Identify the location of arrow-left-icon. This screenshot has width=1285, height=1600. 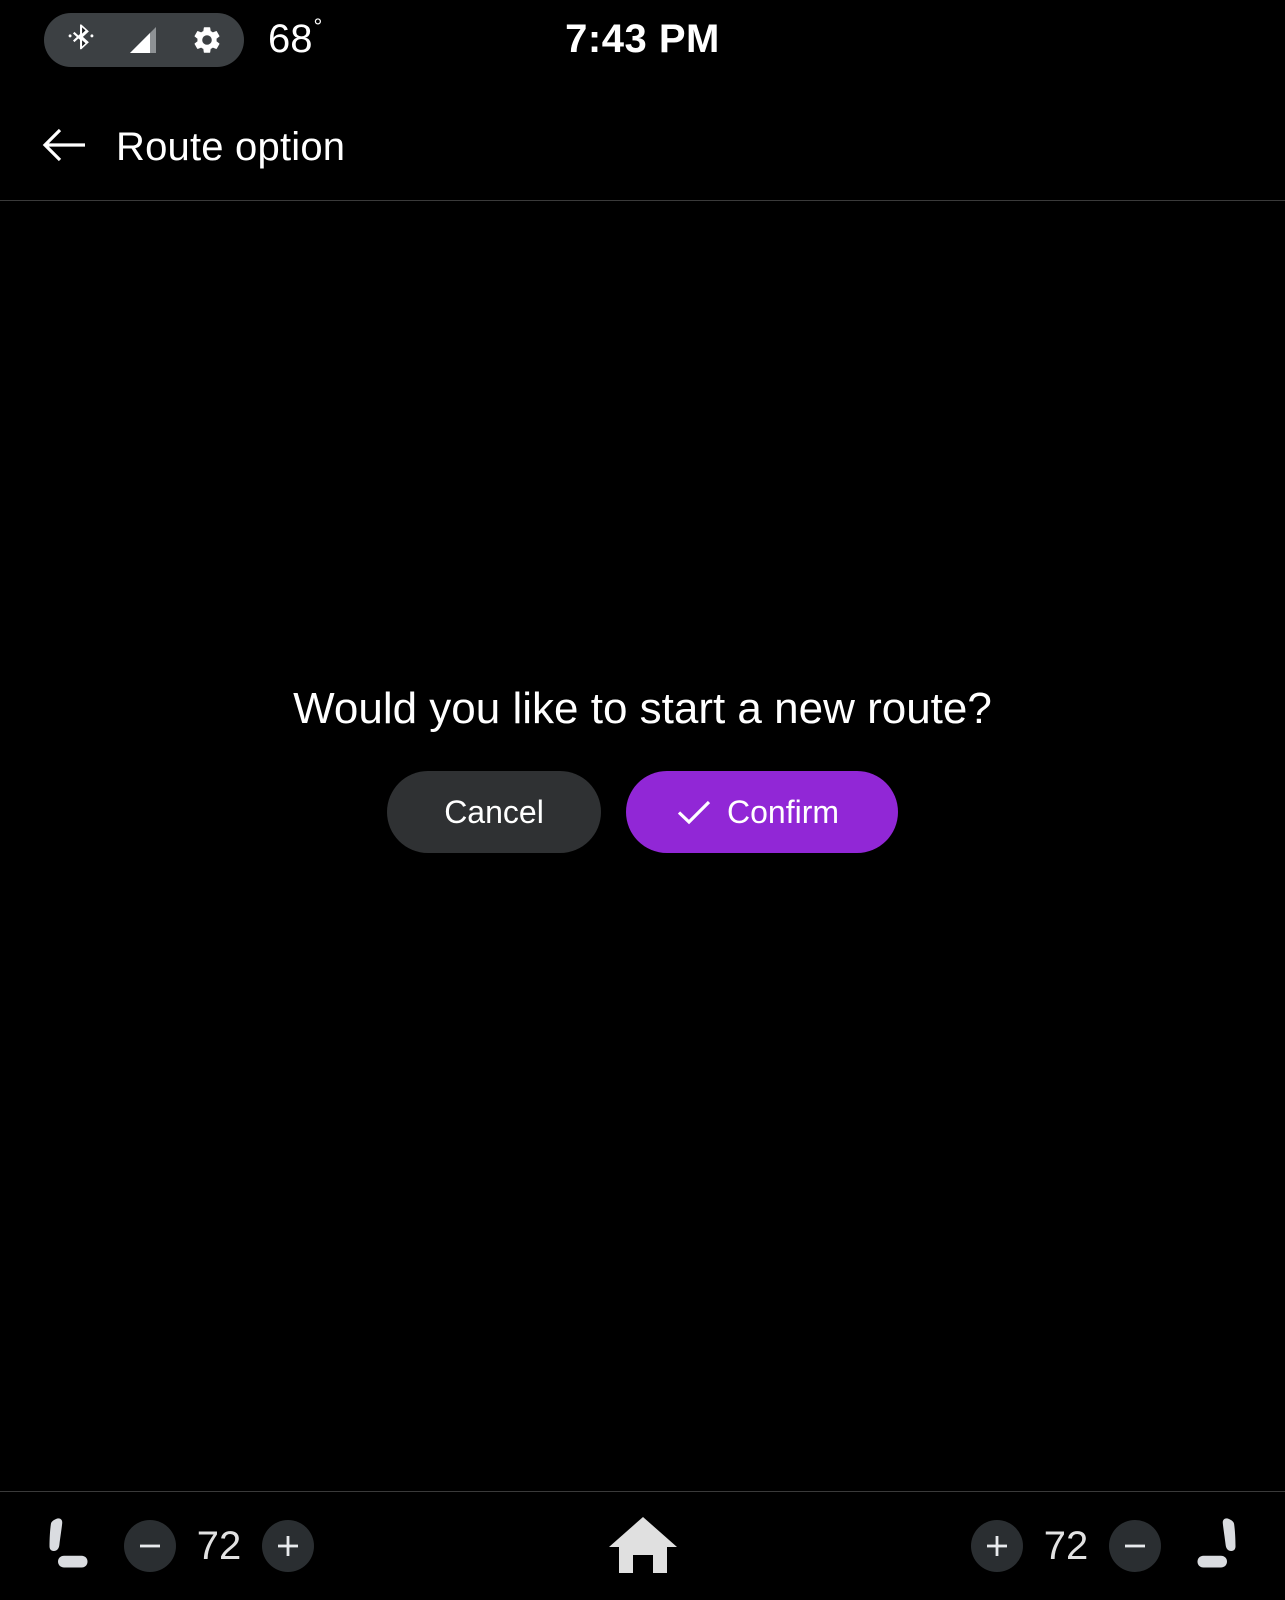
(65, 147).